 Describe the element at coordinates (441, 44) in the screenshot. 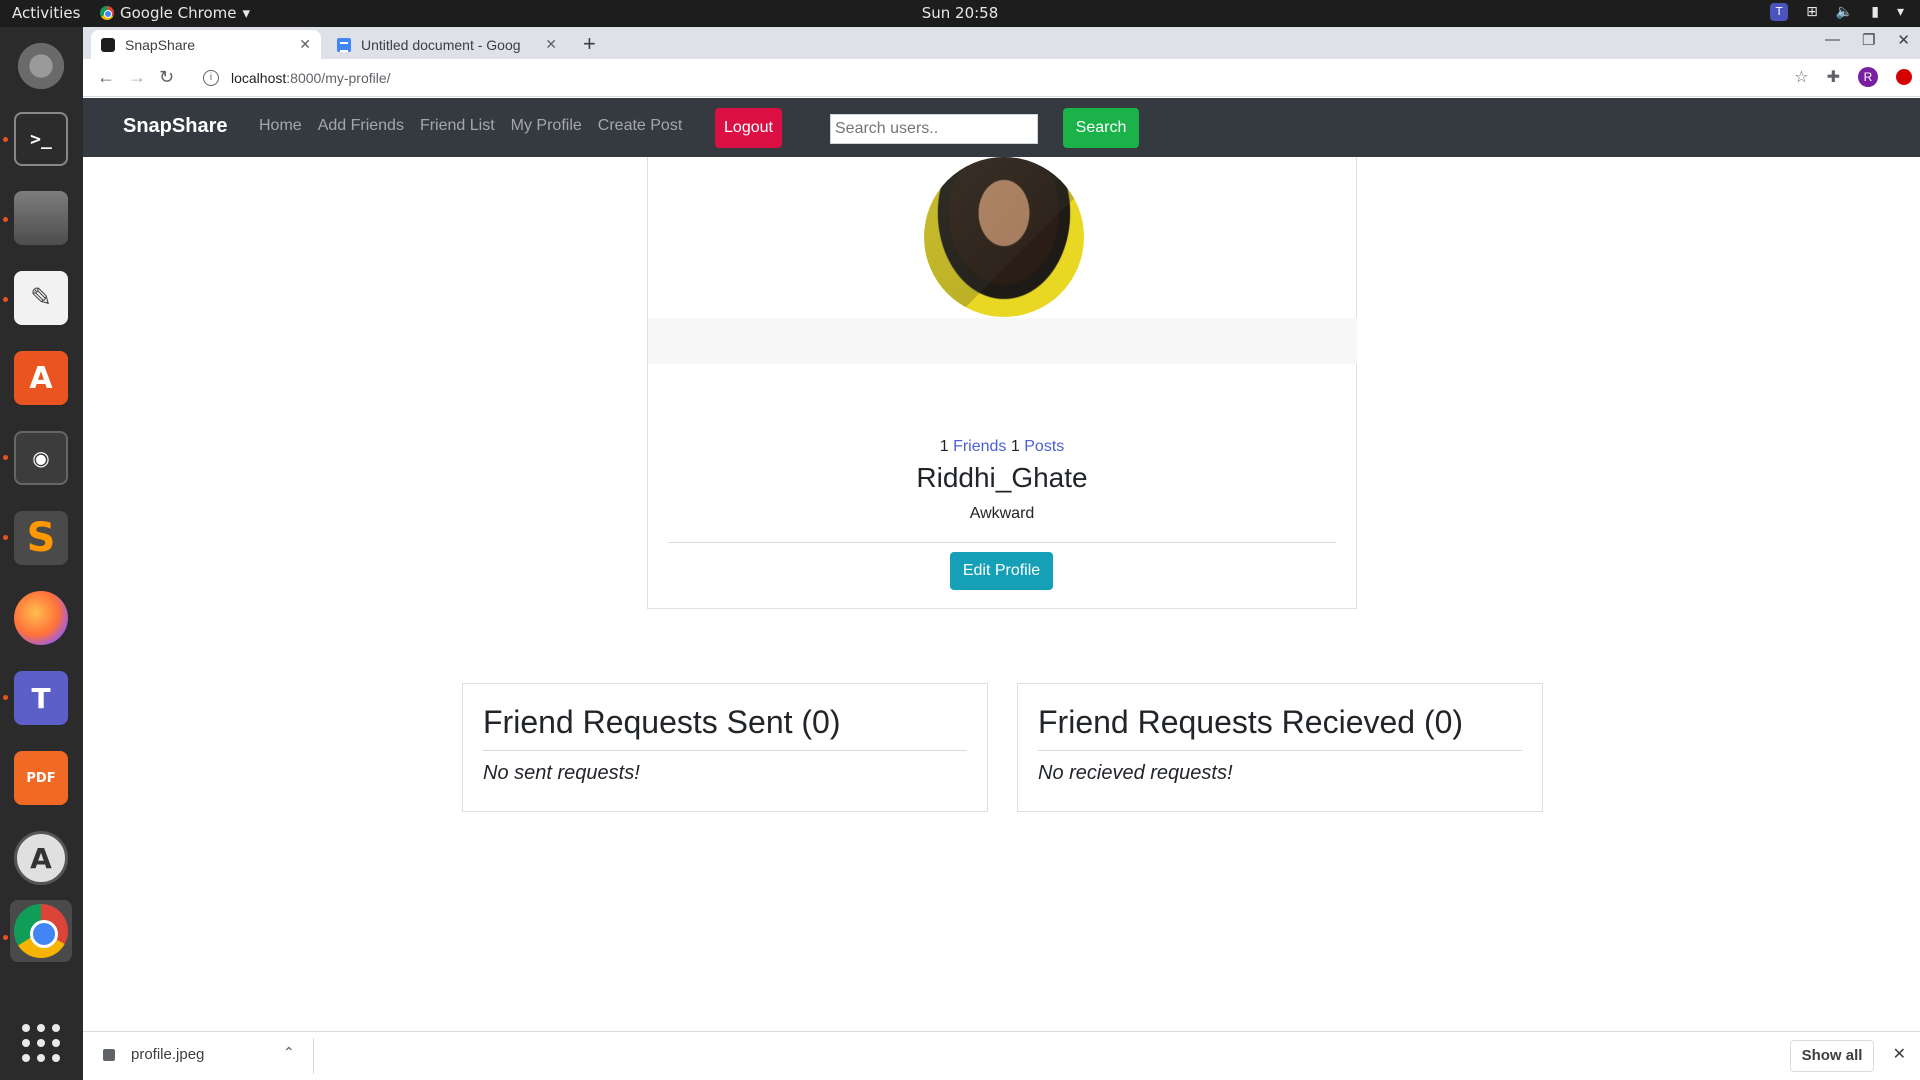

I see `tab-title: Untitled document - Goog` at that location.